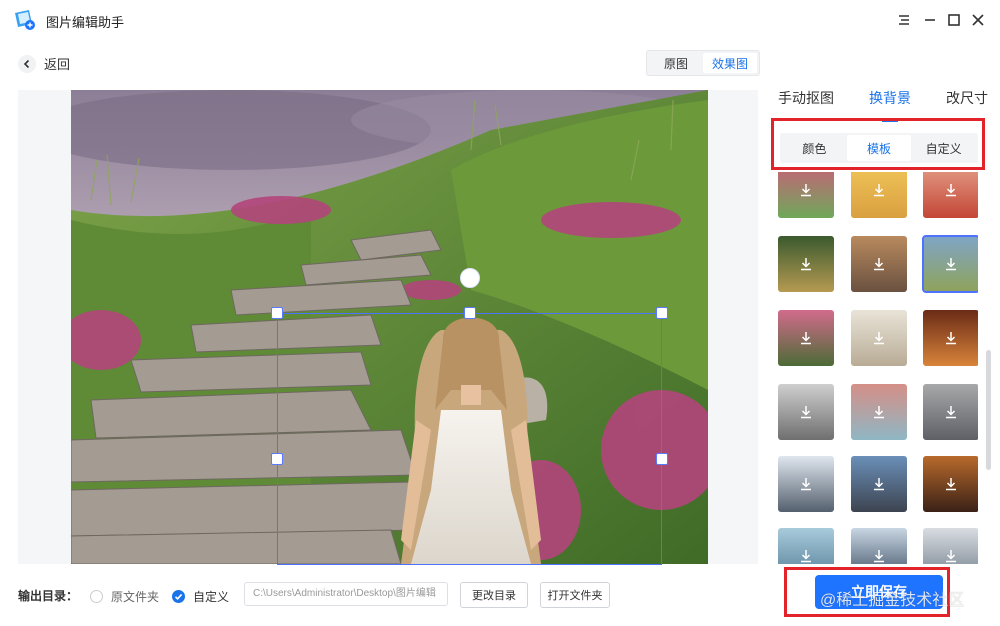 Image resolution: width=1000 pixels, height=626 pixels. I want to click on chevron-left-icon, so click(27, 63).